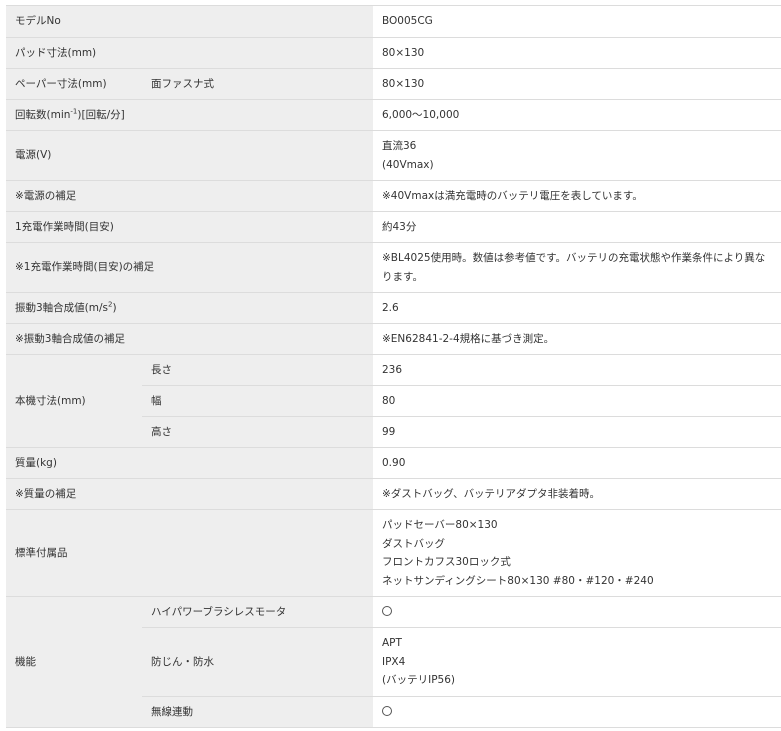 The image size is (781, 731). I want to click on row-label-model: モデルNo, so click(189, 21).